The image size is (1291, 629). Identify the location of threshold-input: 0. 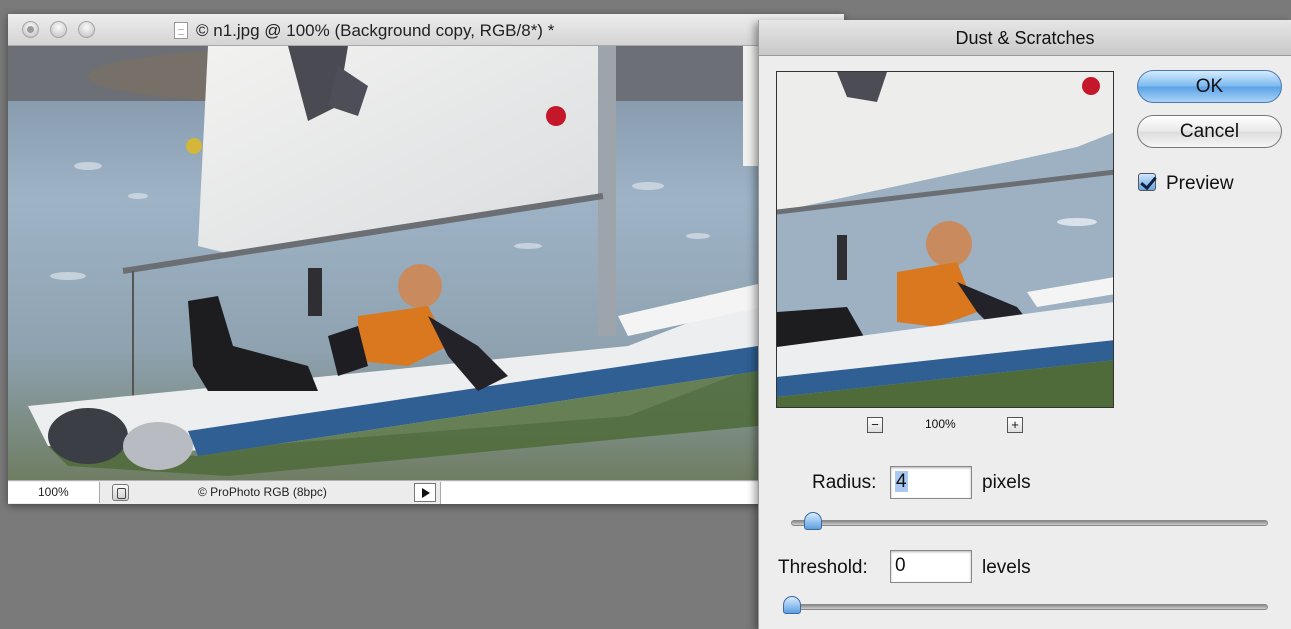
(931, 566).